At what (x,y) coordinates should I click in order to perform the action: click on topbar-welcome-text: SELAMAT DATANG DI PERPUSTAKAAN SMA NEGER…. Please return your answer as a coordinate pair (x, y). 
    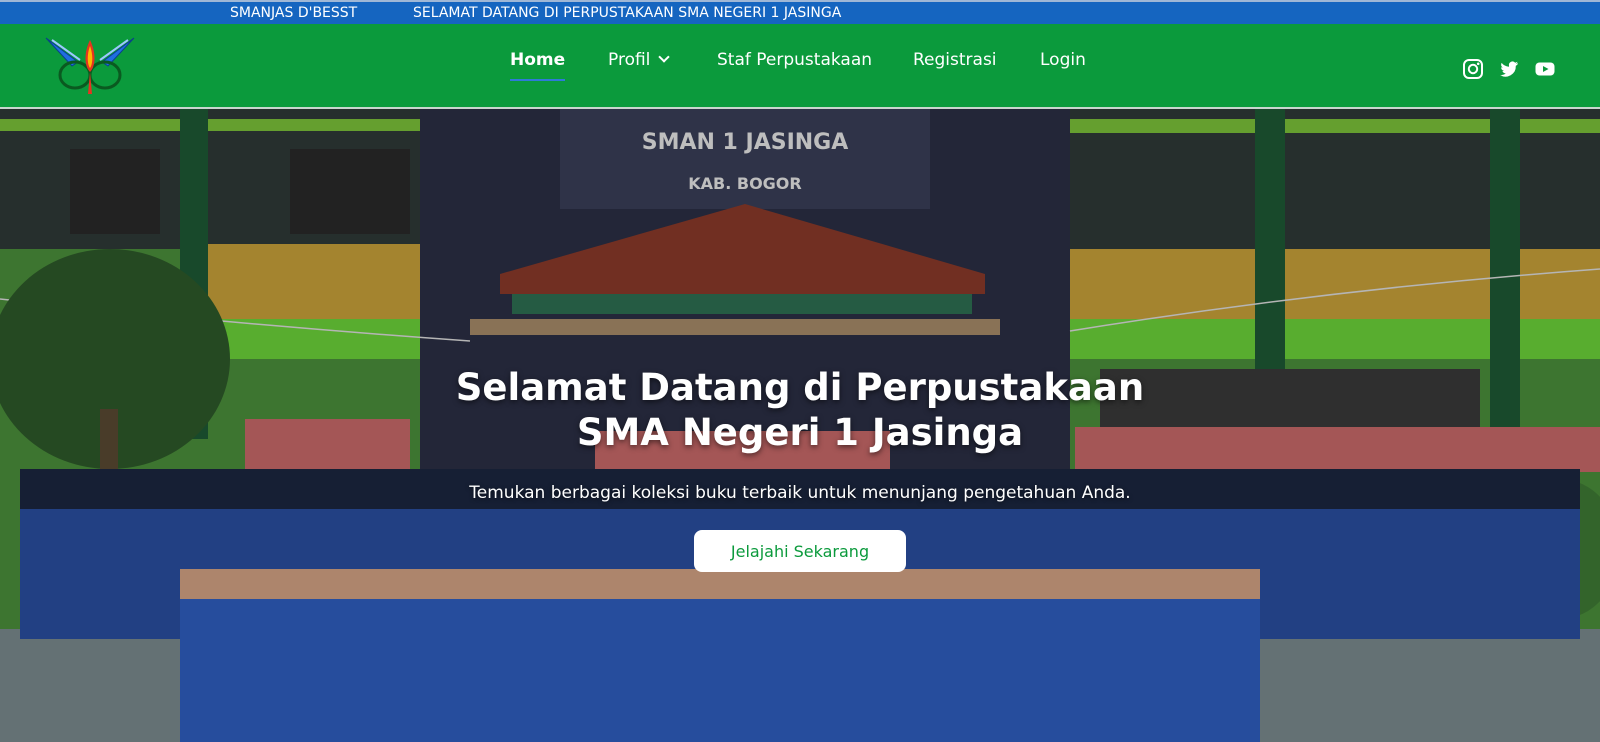
    Looking at the image, I should click on (627, 13).